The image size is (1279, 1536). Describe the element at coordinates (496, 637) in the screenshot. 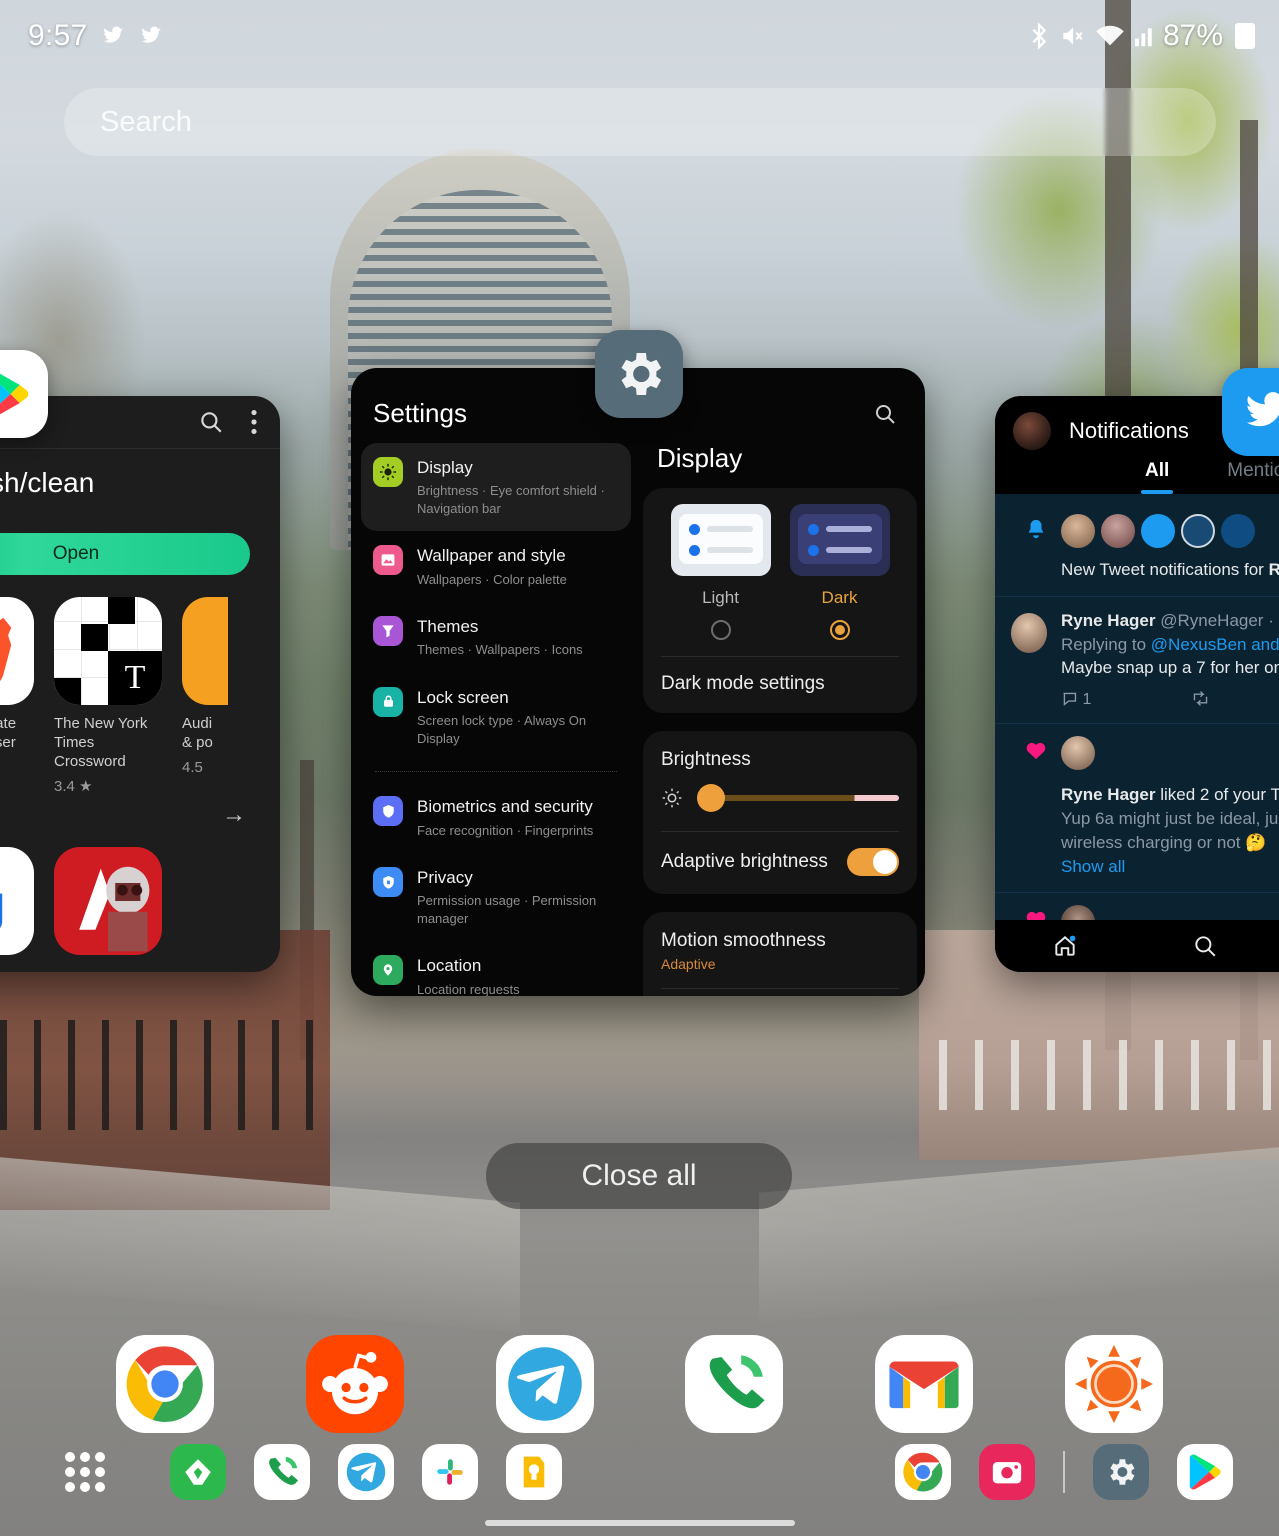

I see `sidebar-item-themes: Themes Themes · Wallpapers · Icons` at that location.